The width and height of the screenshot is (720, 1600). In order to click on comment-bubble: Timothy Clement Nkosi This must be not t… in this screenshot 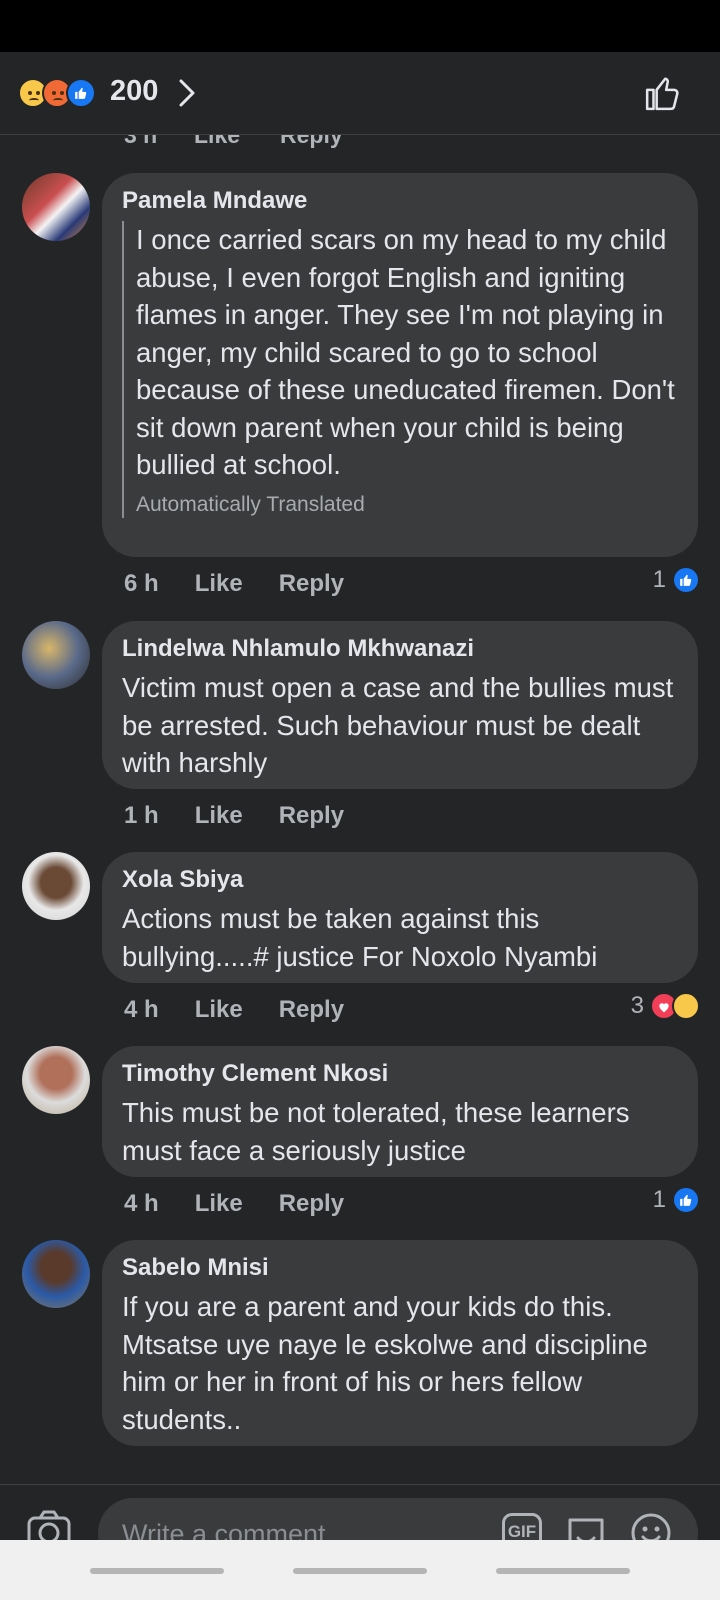, I will do `click(400, 1111)`.